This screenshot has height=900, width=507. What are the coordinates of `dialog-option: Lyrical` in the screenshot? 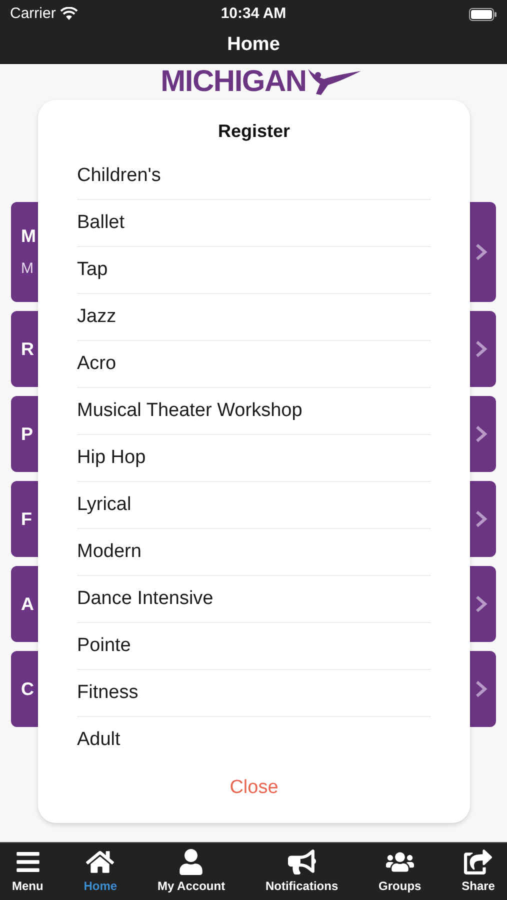 It's located at (254, 505).